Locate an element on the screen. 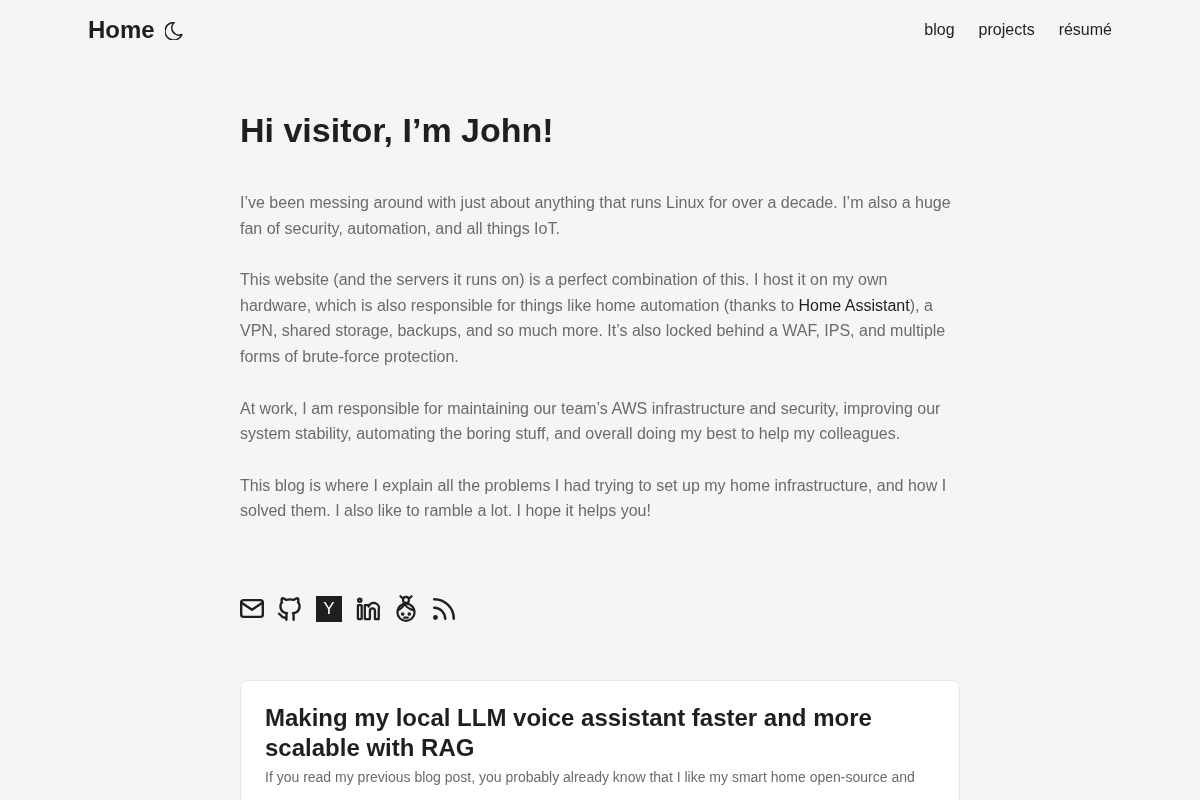  letter-y-icon: Y is located at coordinates (329, 608).